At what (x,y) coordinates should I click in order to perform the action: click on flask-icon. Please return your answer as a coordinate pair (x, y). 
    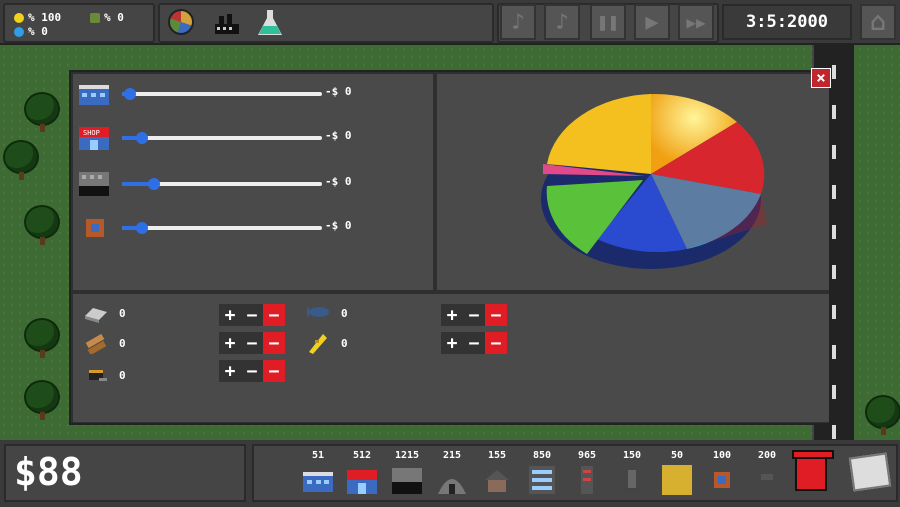
    Looking at the image, I should click on (270, 23).